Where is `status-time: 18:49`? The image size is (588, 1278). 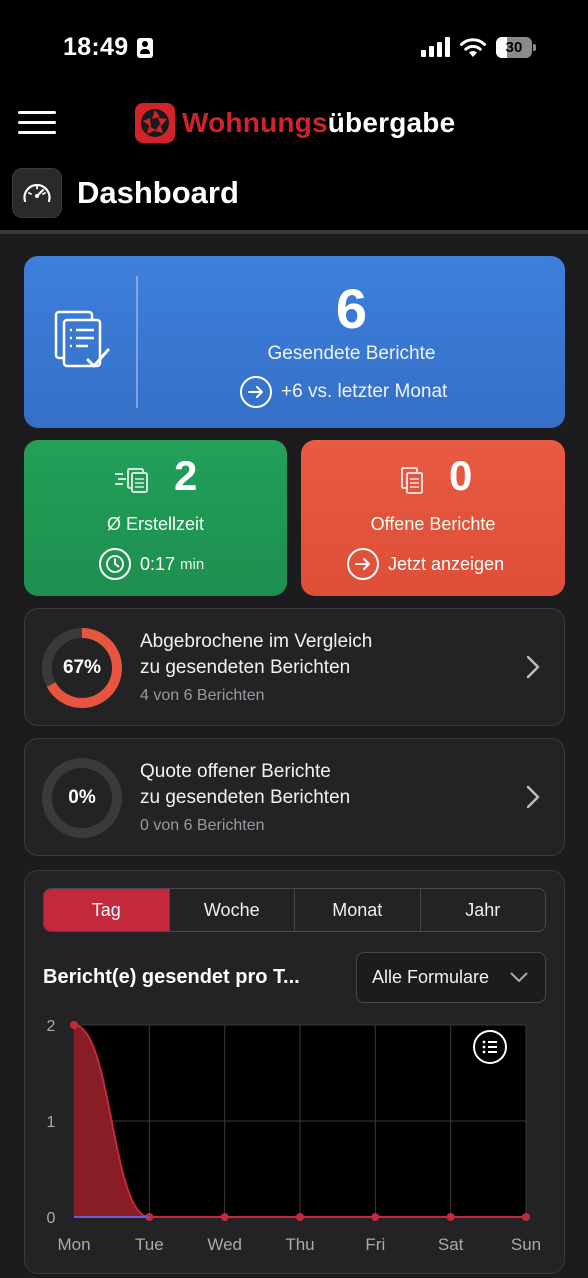
status-time: 18:49 is located at coordinates (96, 47).